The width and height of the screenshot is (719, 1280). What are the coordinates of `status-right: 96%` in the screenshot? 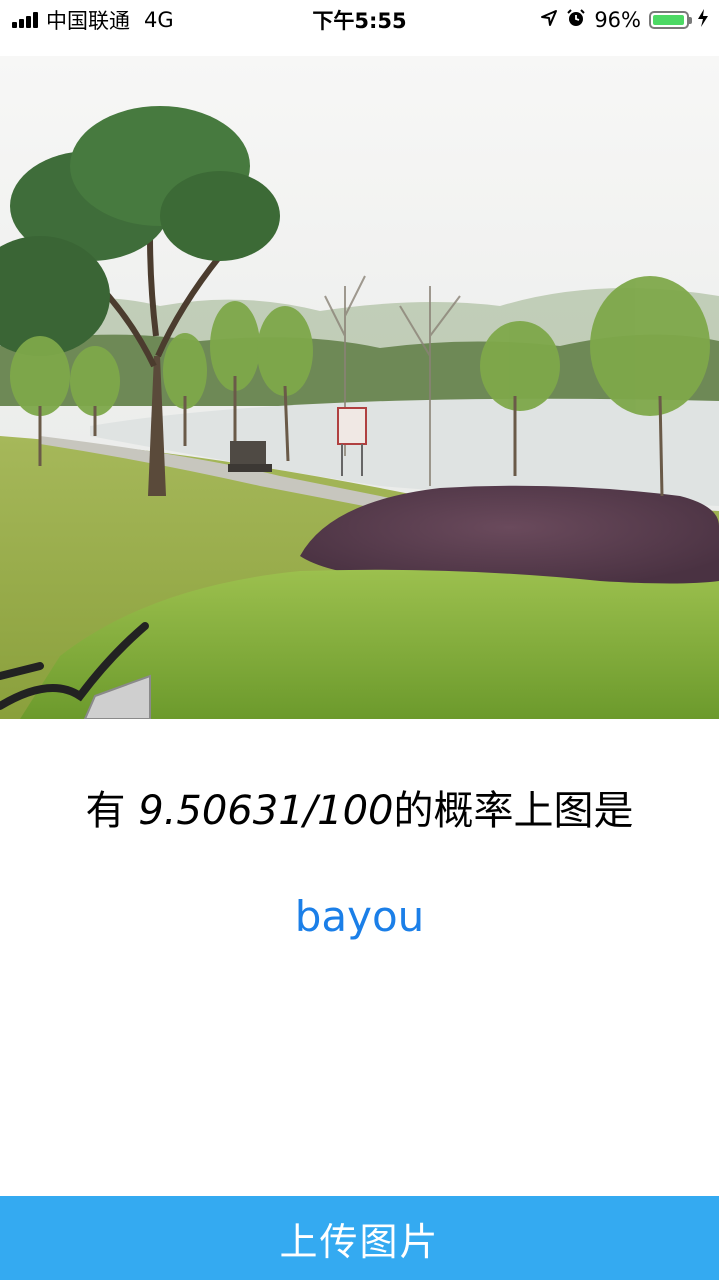 It's located at (629, 20).